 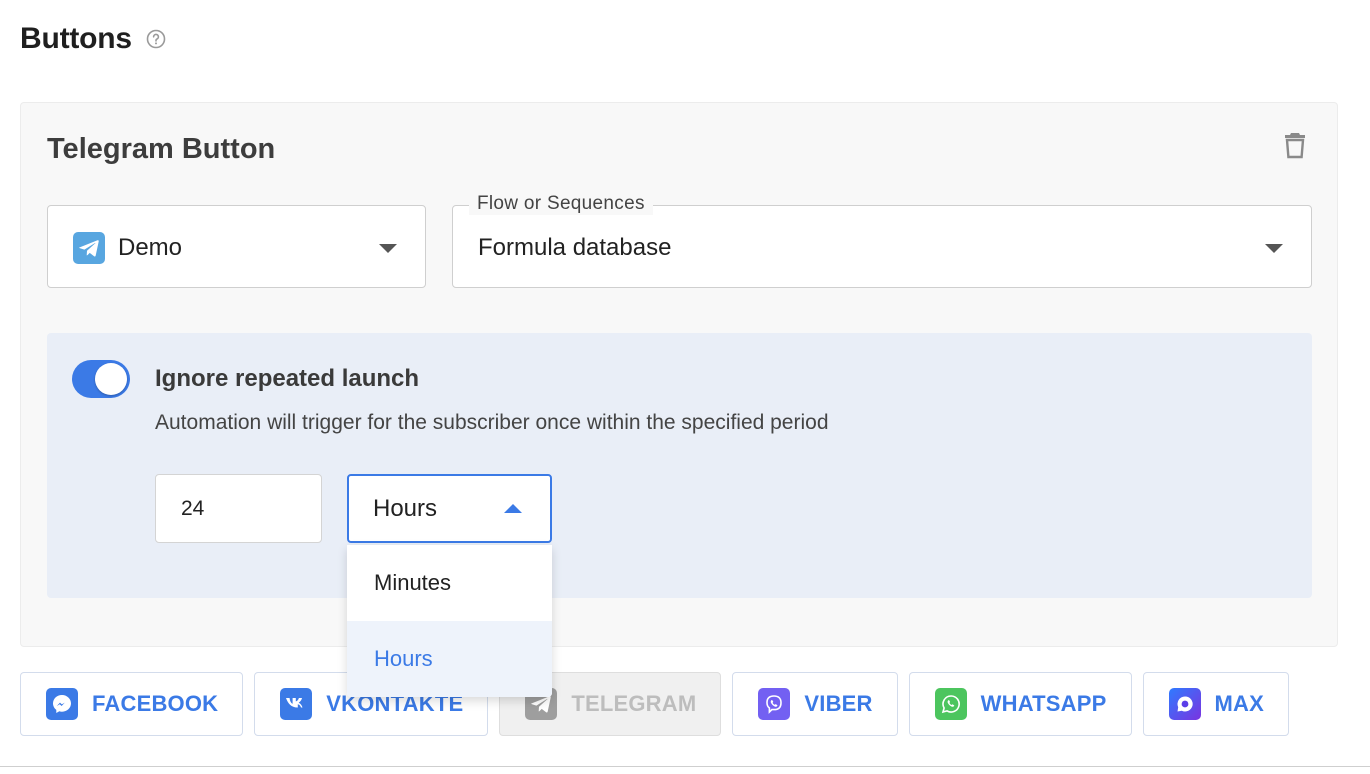 I want to click on channel-label: VIBER, so click(x=838, y=703).